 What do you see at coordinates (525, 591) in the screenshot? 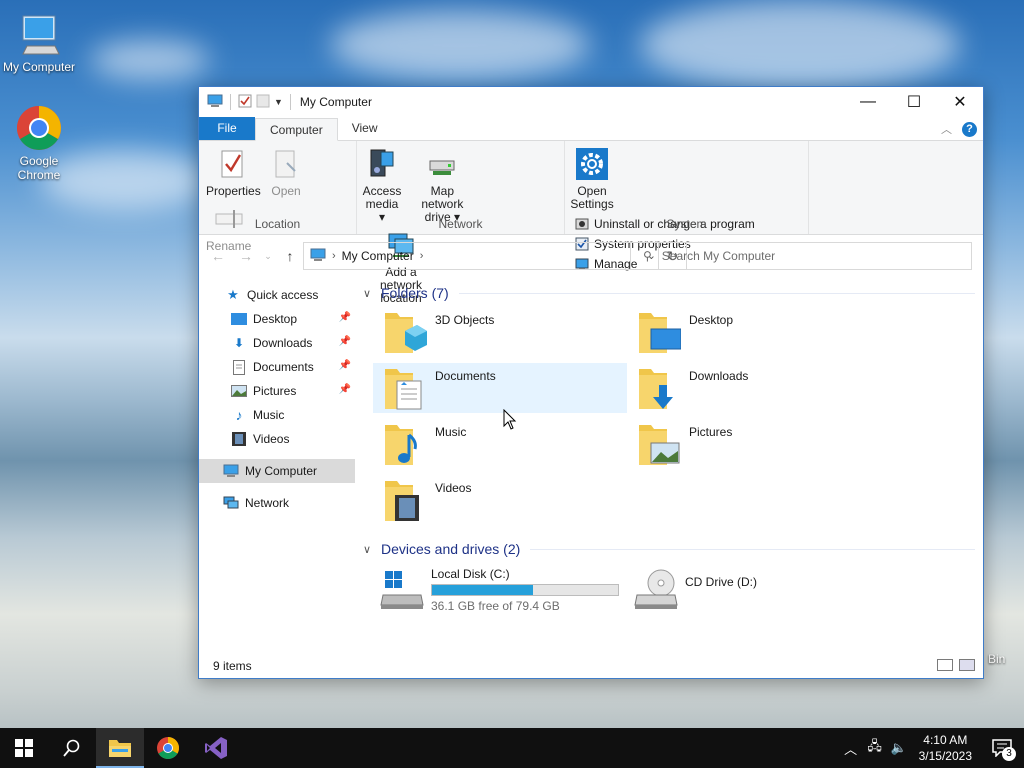
I see `drive-info: Local Disk (C:) 36.1 GB free of 79.4 GB` at bounding box center [525, 591].